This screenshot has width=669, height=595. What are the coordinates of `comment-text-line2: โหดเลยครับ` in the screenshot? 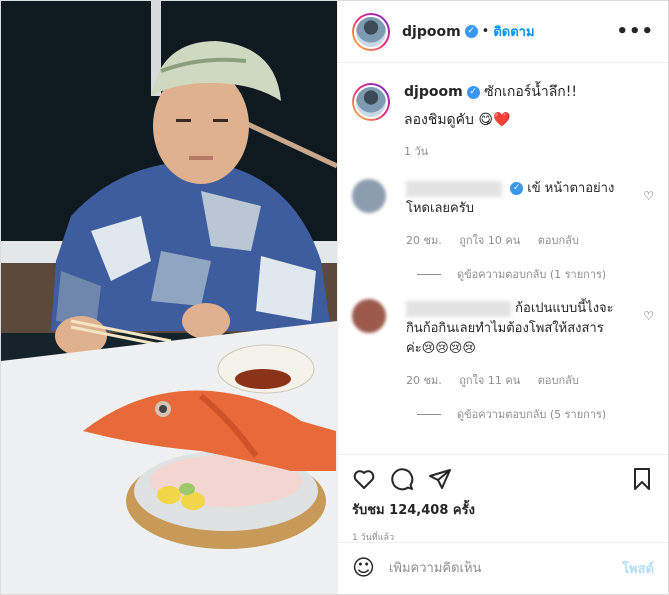 It's located at (440, 208).